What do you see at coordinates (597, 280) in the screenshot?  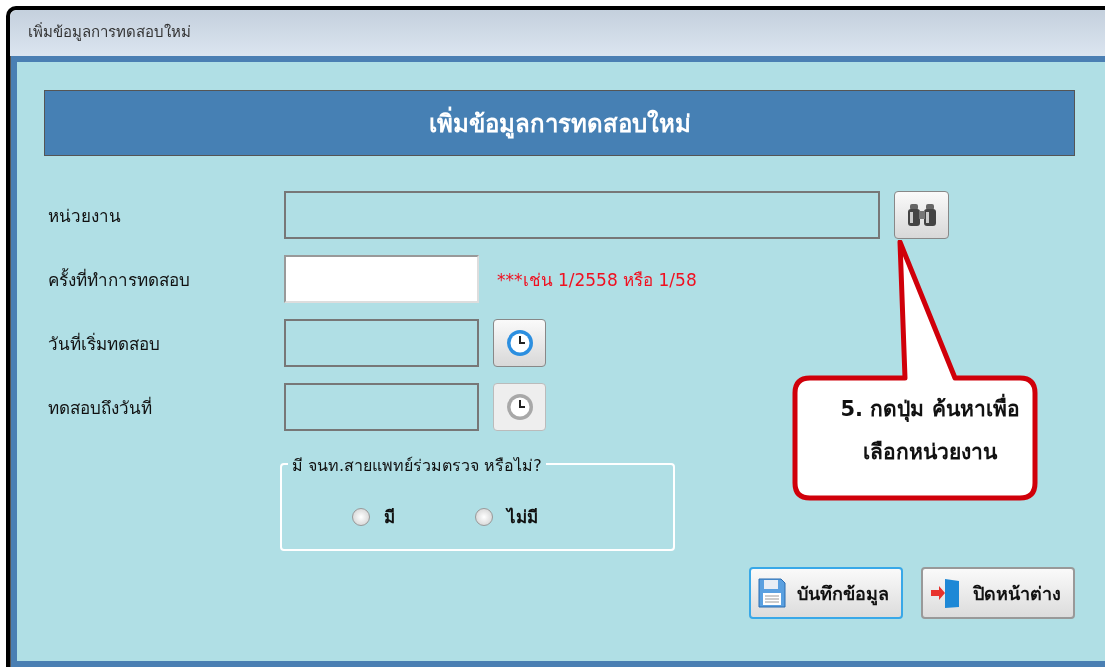 I see `hint-text: ***เช่น 1/2558 หรือ 1/58` at bounding box center [597, 280].